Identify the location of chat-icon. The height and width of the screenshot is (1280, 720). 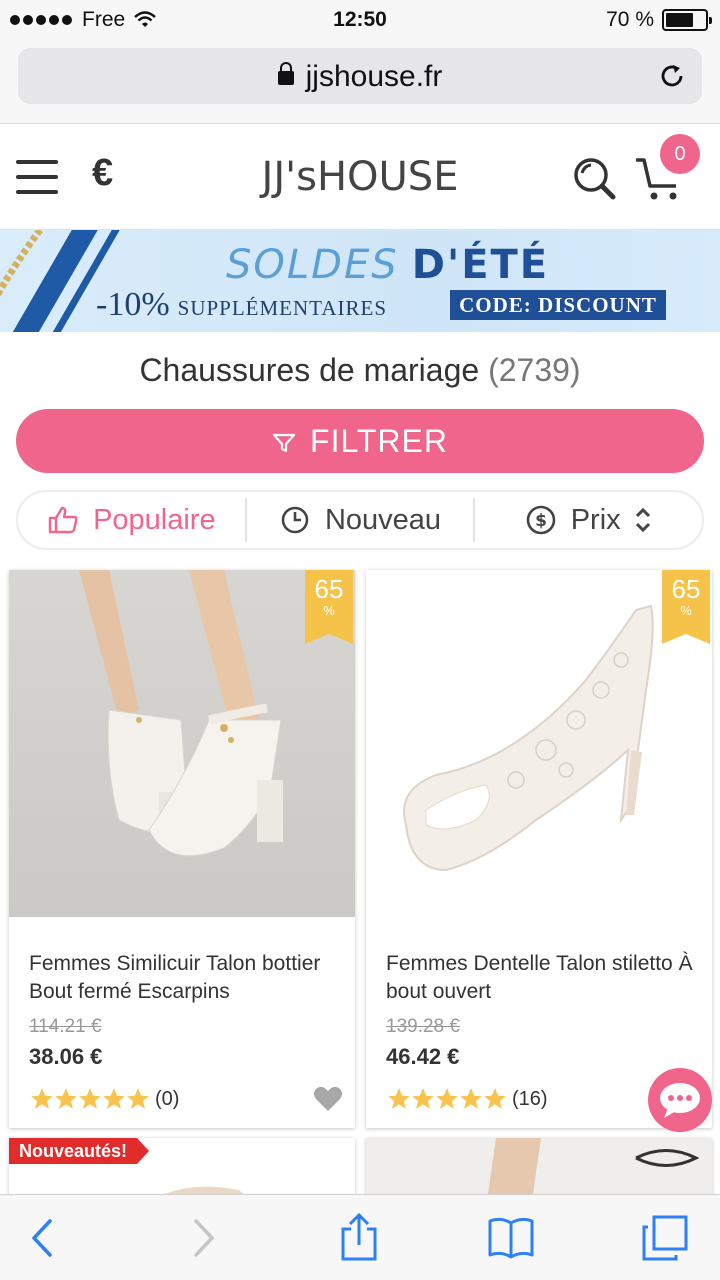
(680, 1100).